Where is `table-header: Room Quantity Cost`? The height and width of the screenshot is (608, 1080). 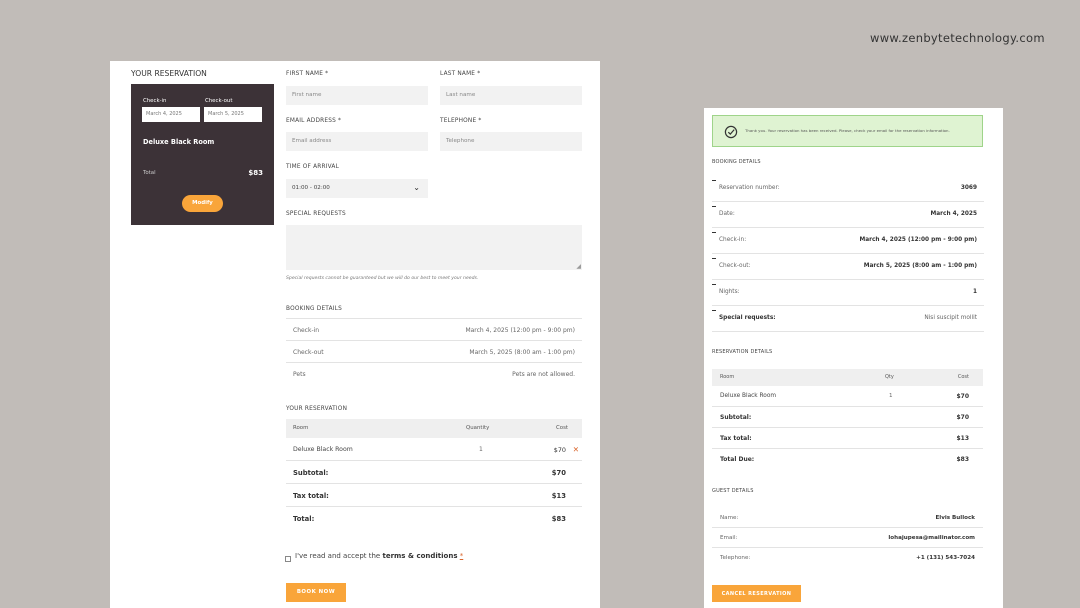
table-header: Room Quantity Cost is located at coordinates (434, 428).